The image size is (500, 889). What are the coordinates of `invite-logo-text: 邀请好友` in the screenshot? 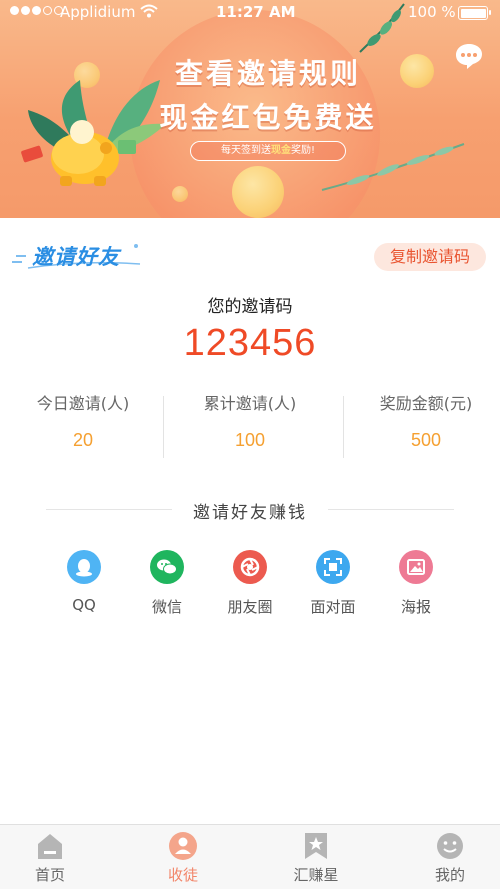 It's located at (76, 257).